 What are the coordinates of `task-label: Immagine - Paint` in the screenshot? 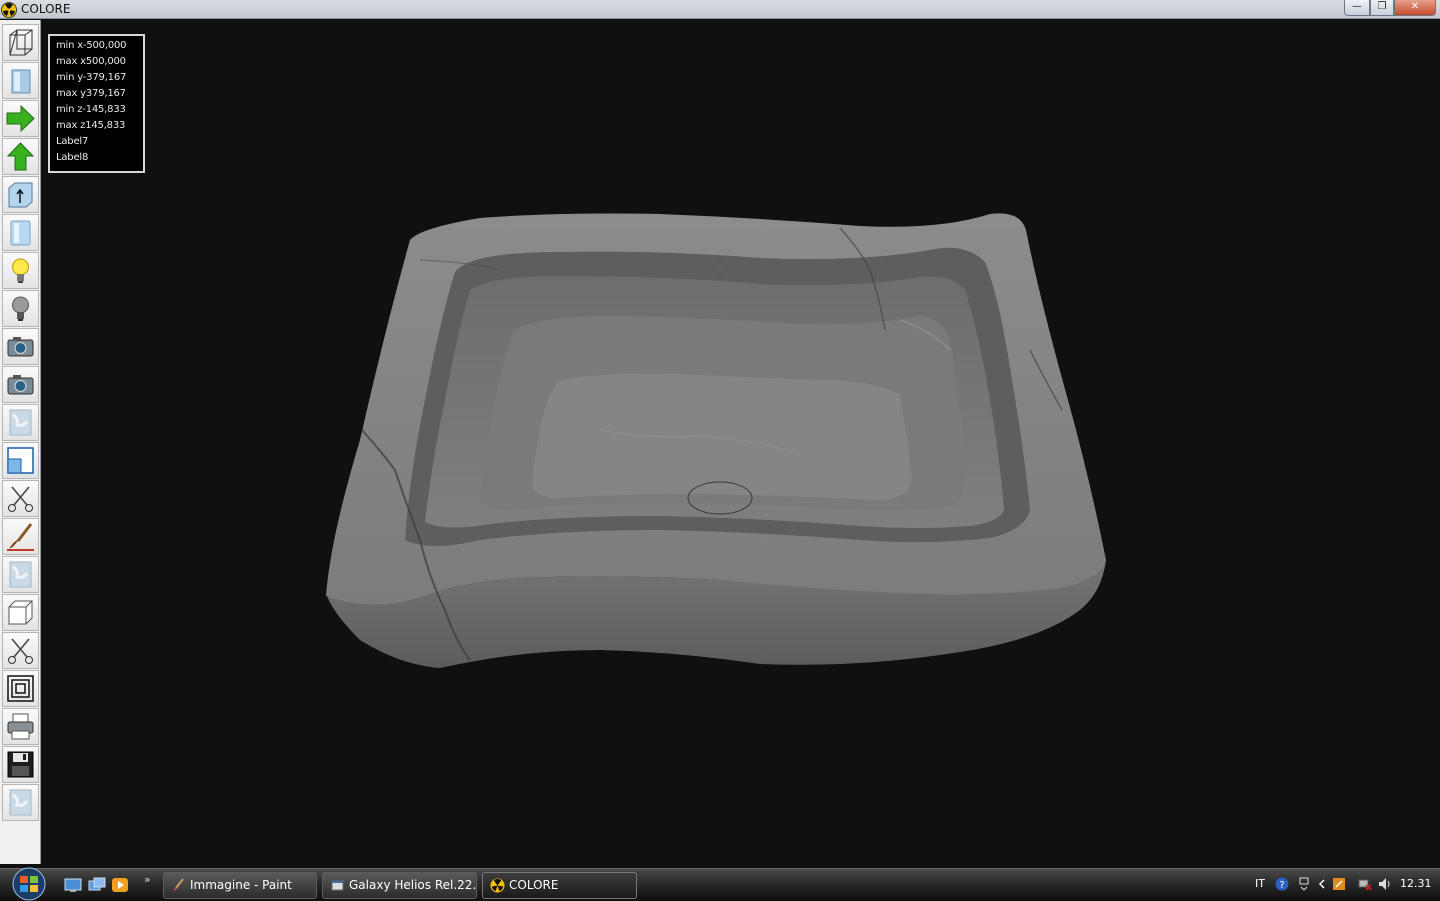 It's located at (241, 885).